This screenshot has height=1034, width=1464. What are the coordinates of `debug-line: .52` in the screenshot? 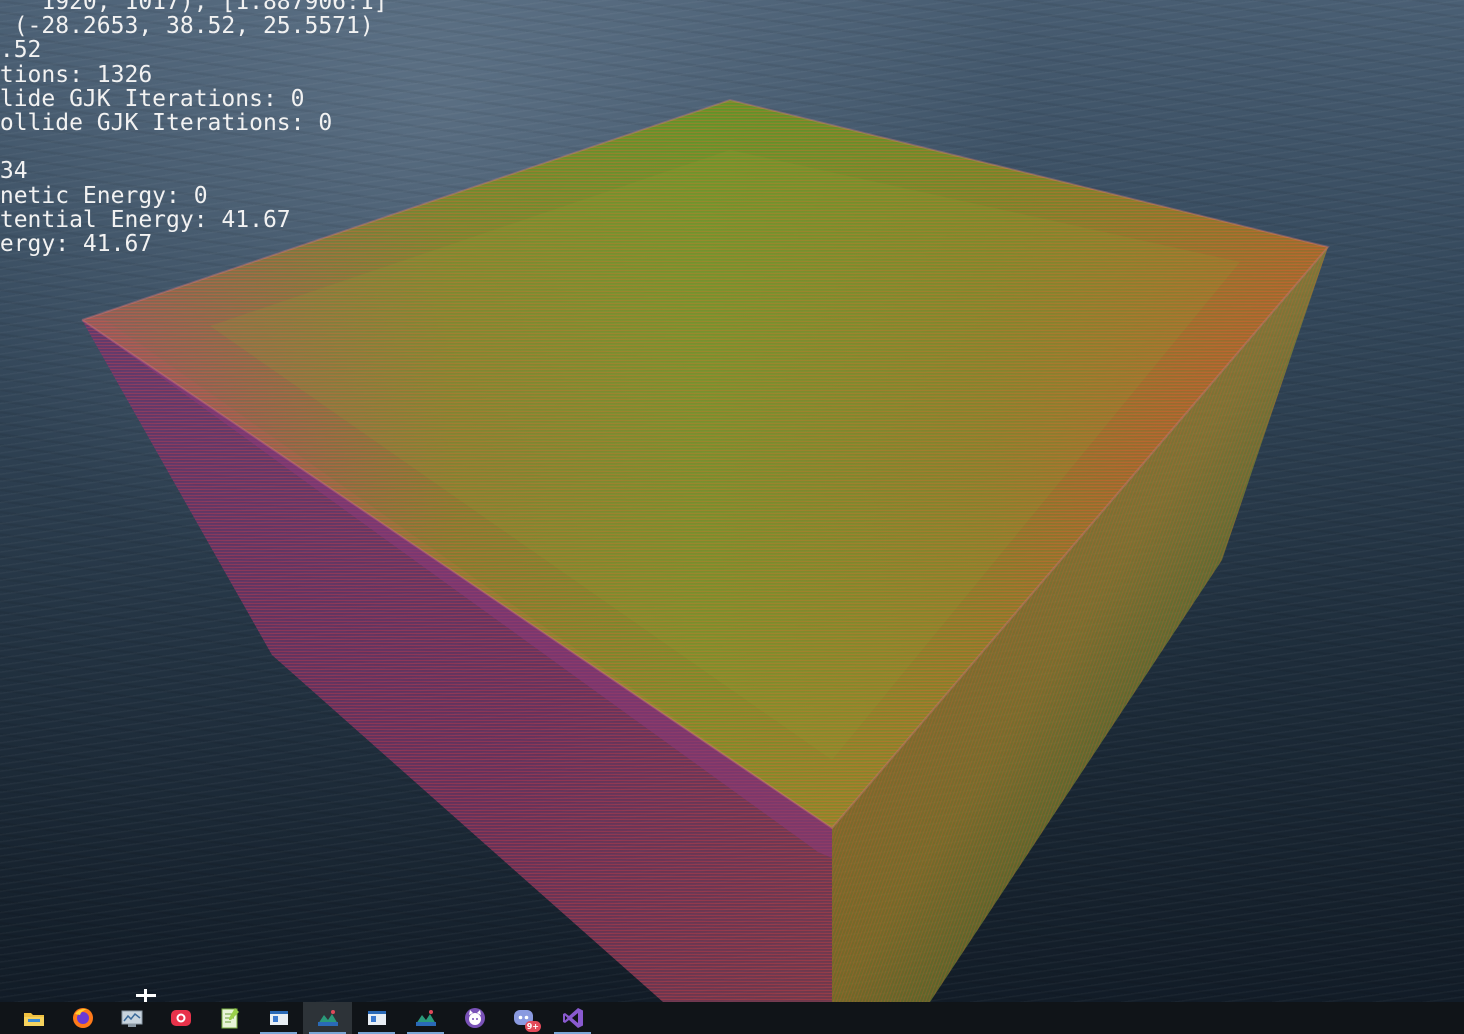 It's located at (21, 50).